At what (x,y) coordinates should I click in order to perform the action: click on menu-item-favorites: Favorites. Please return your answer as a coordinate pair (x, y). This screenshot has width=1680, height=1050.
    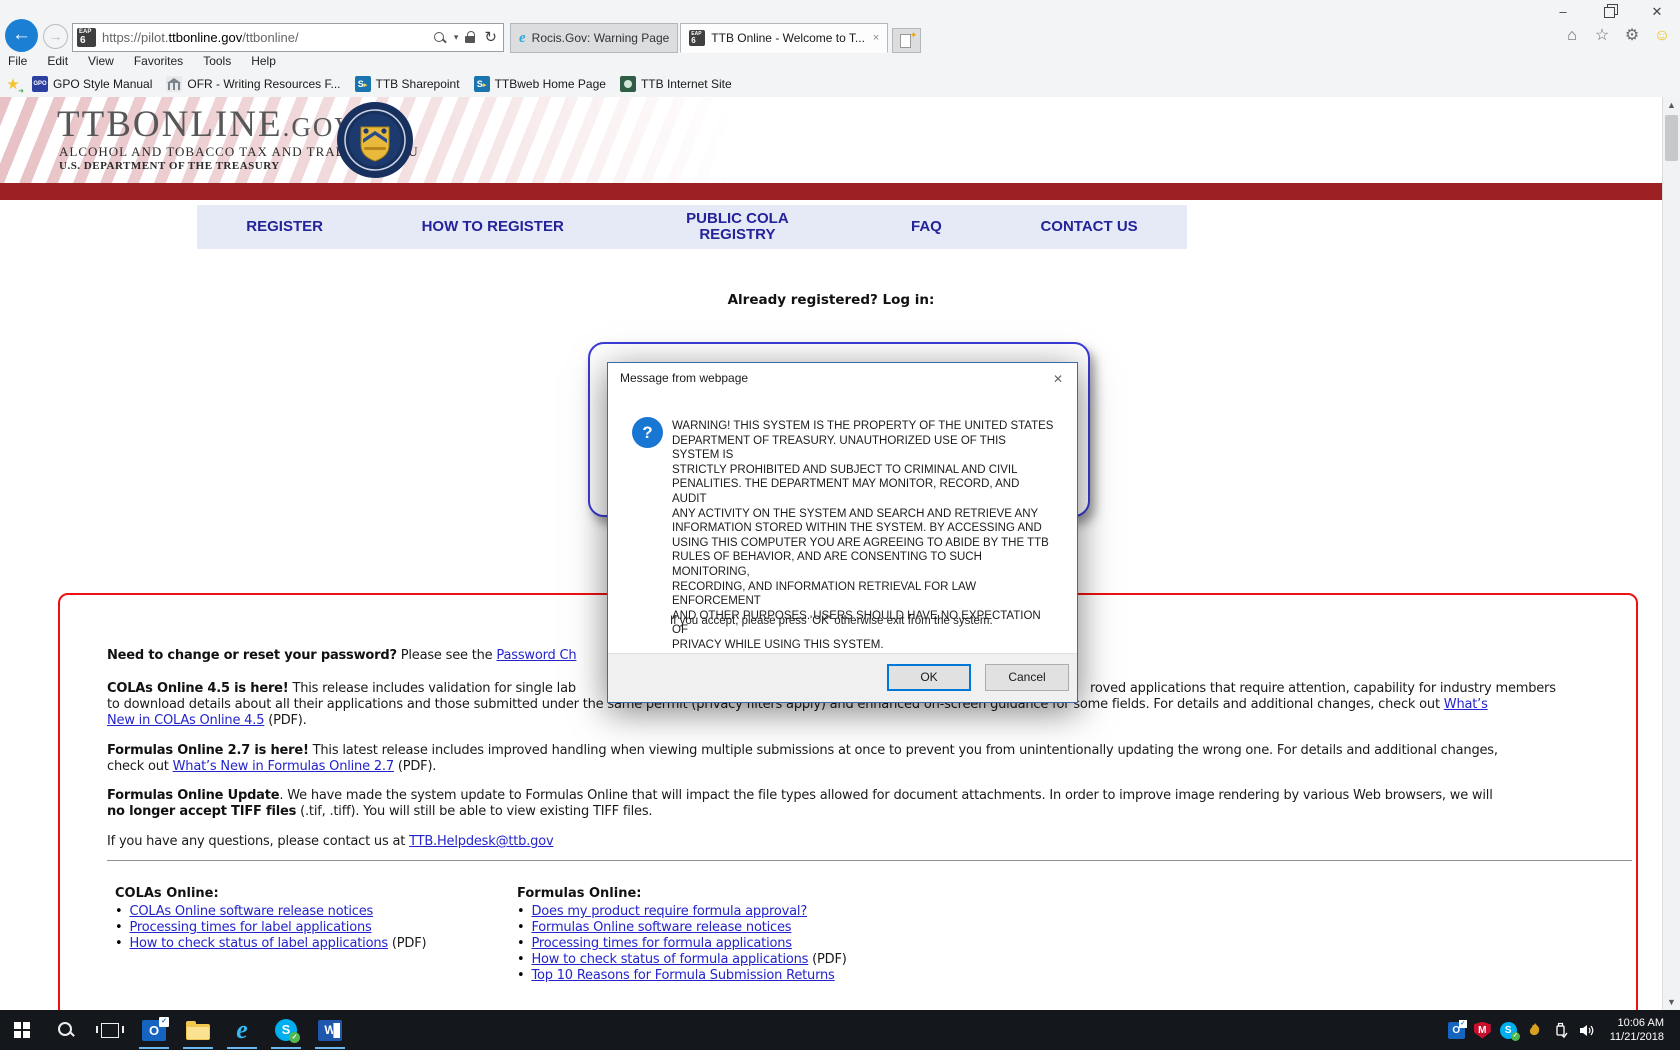
    Looking at the image, I should click on (158, 61).